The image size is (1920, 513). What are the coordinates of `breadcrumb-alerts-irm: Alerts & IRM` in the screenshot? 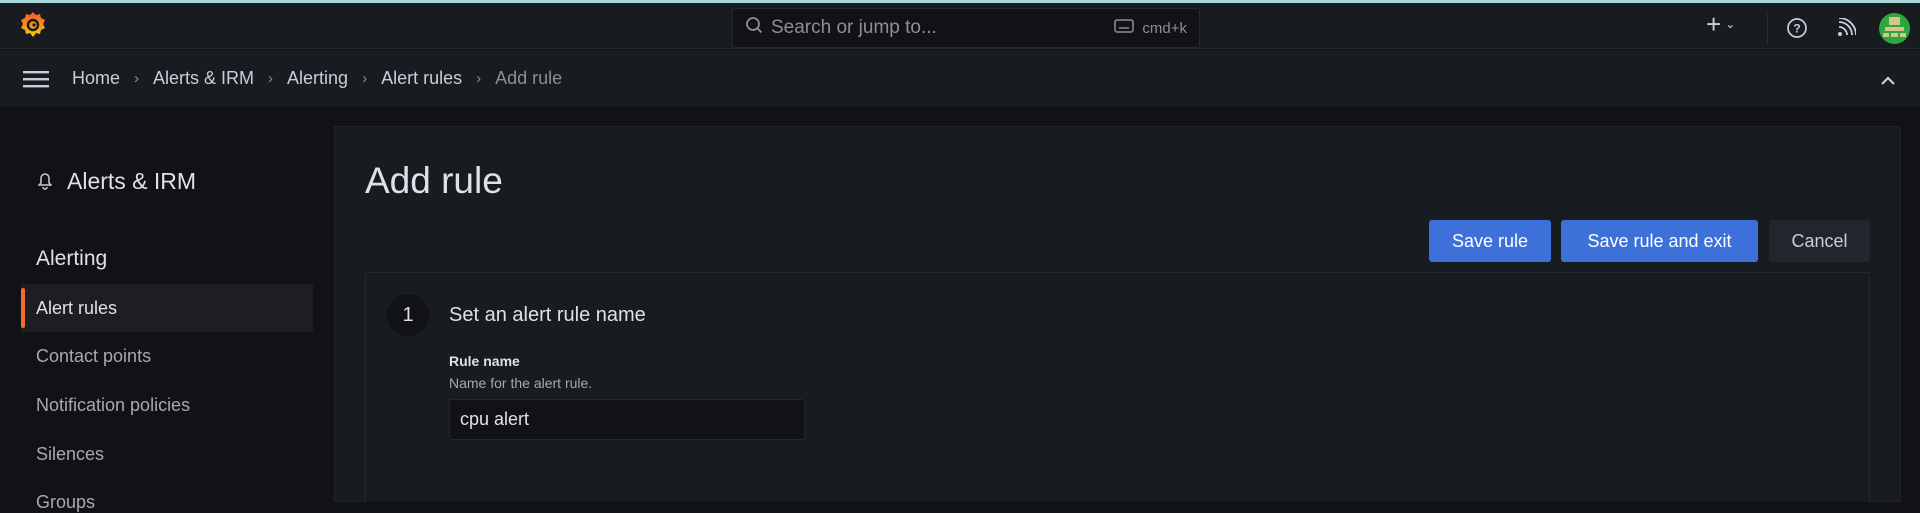 It's located at (203, 78).